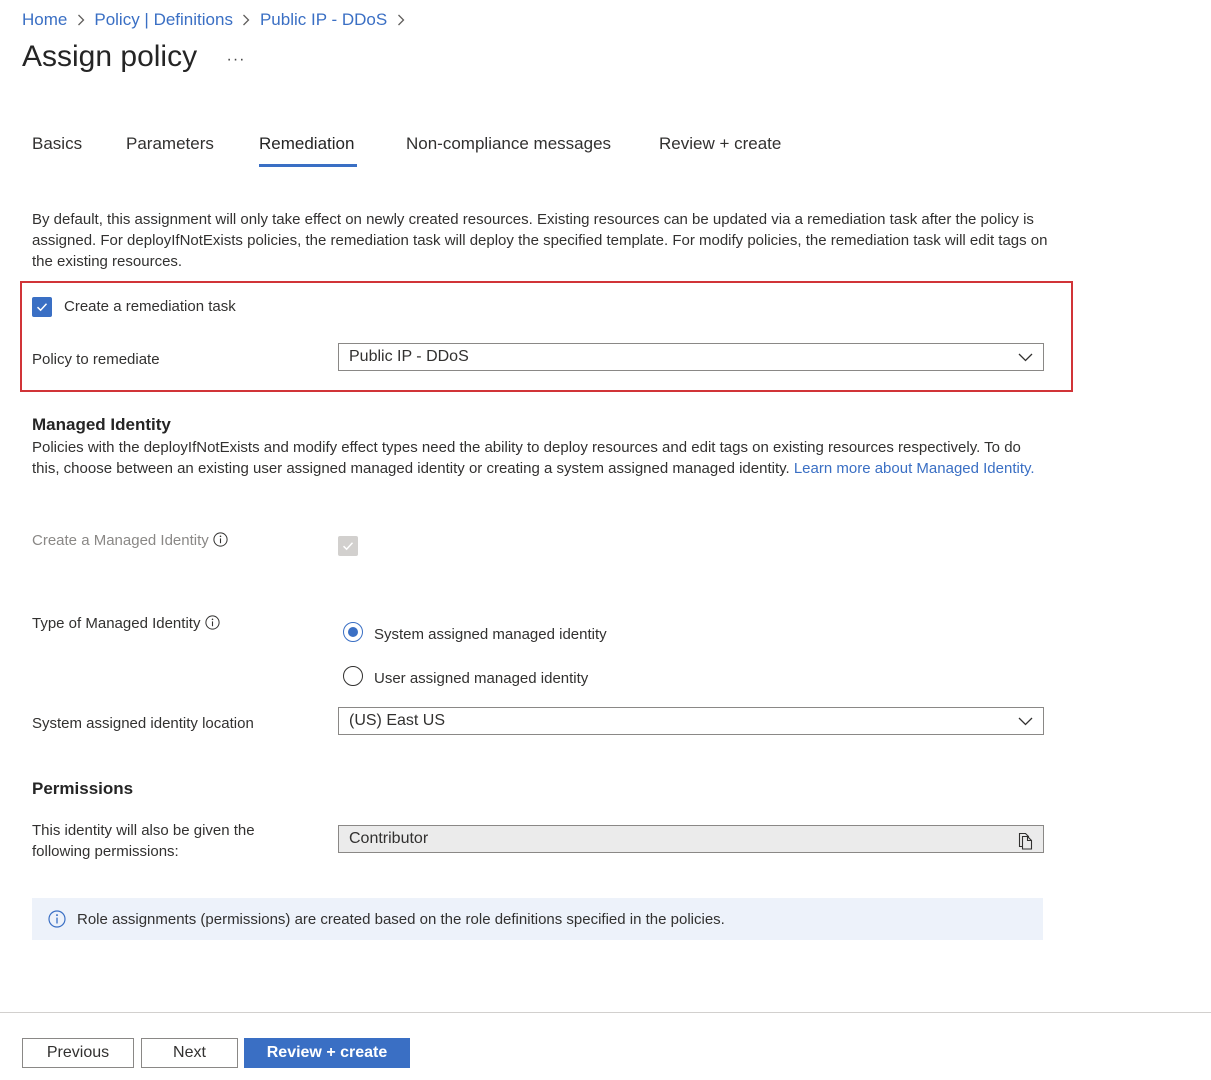 This screenshot has width=1211, height=1080. What do you see at coordinates (189, 1053) in the screenshot?
I see `next-button: Next` at bounding box center [189, 1053].